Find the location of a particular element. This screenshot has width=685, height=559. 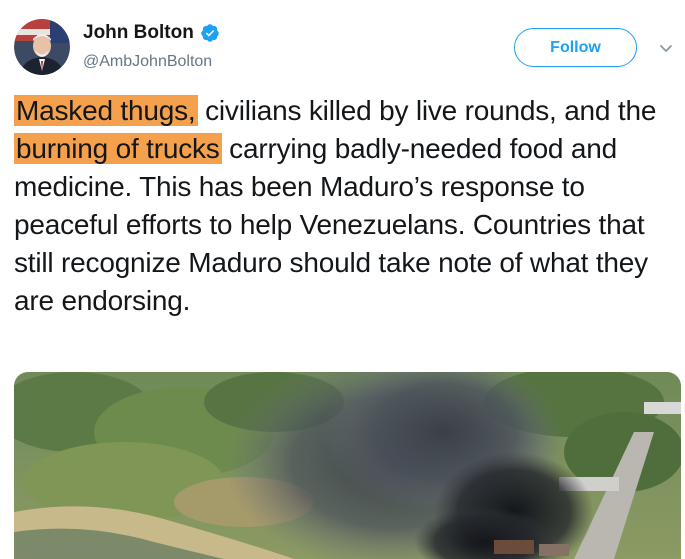

highlight-burning-of-trucks: burning of trucks is located at coordinates (118, 148).